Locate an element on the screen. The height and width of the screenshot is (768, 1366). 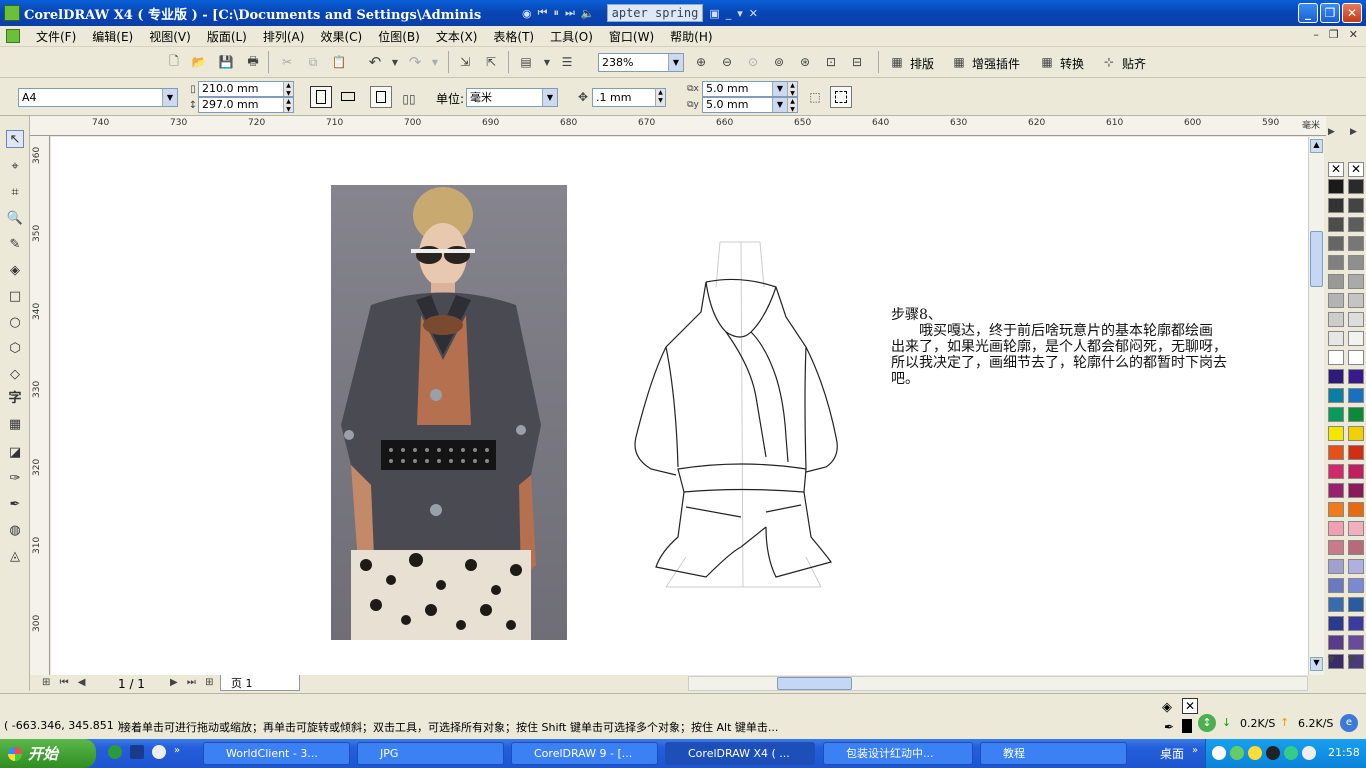
browser-quicklaunch-icon is located at coordinates (115, 752).